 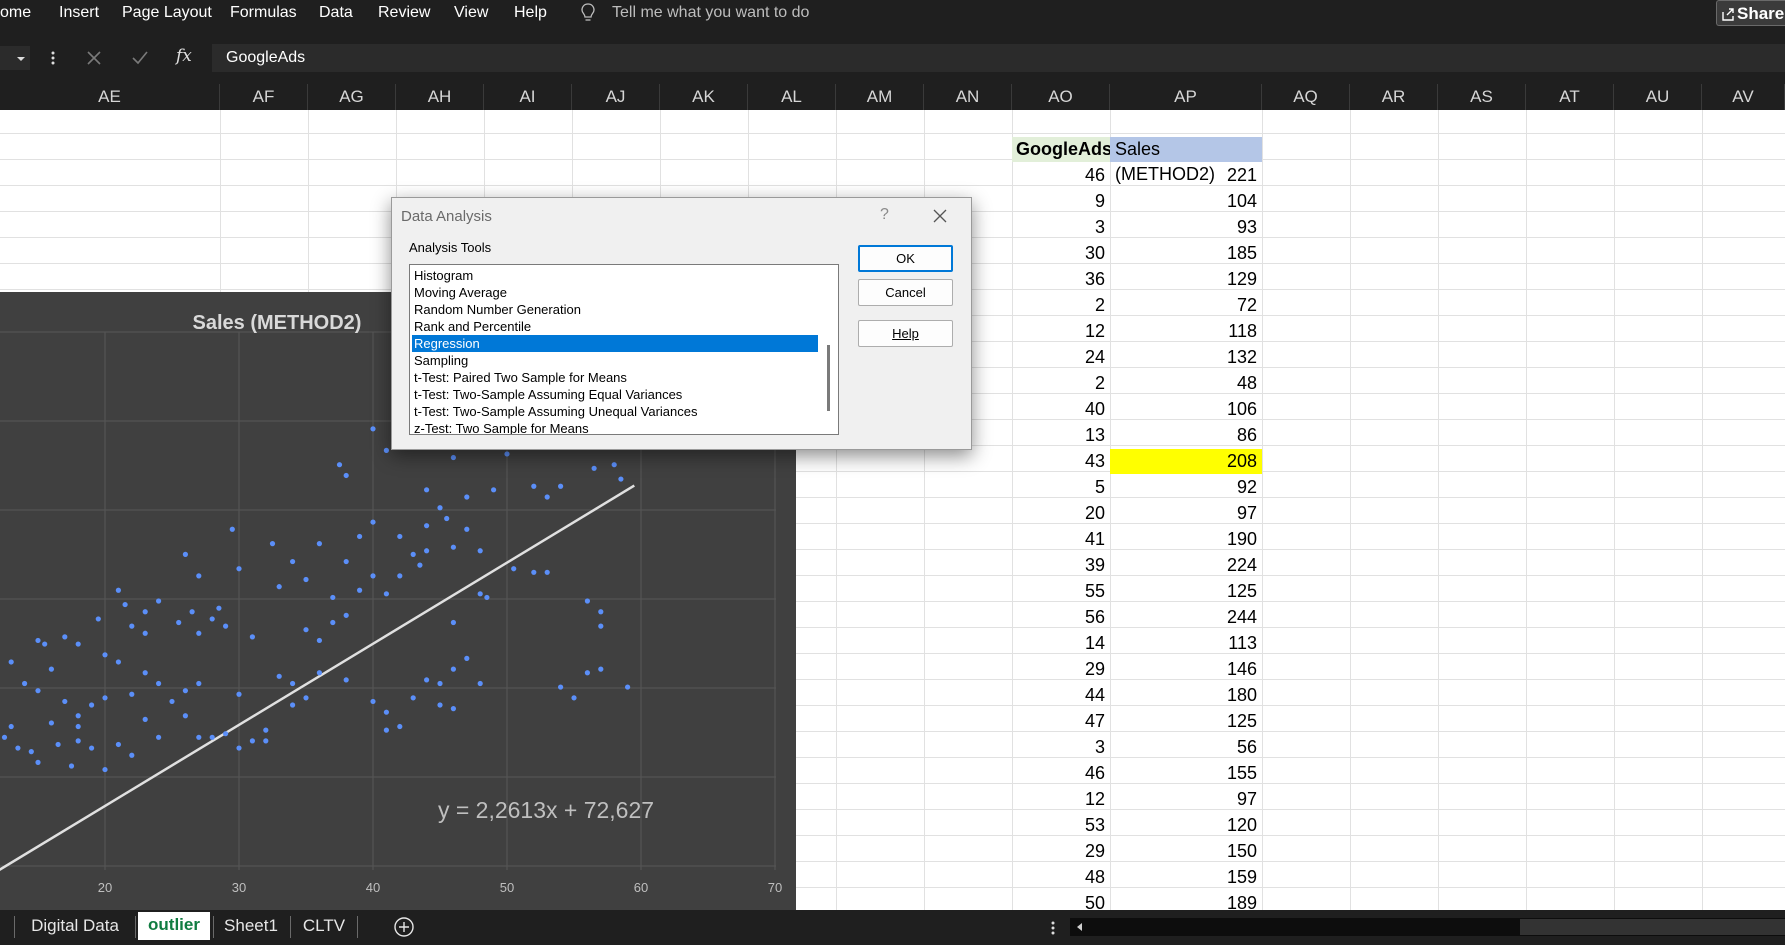 I want to click on column-header: AS, so click(x=1482, y=97).